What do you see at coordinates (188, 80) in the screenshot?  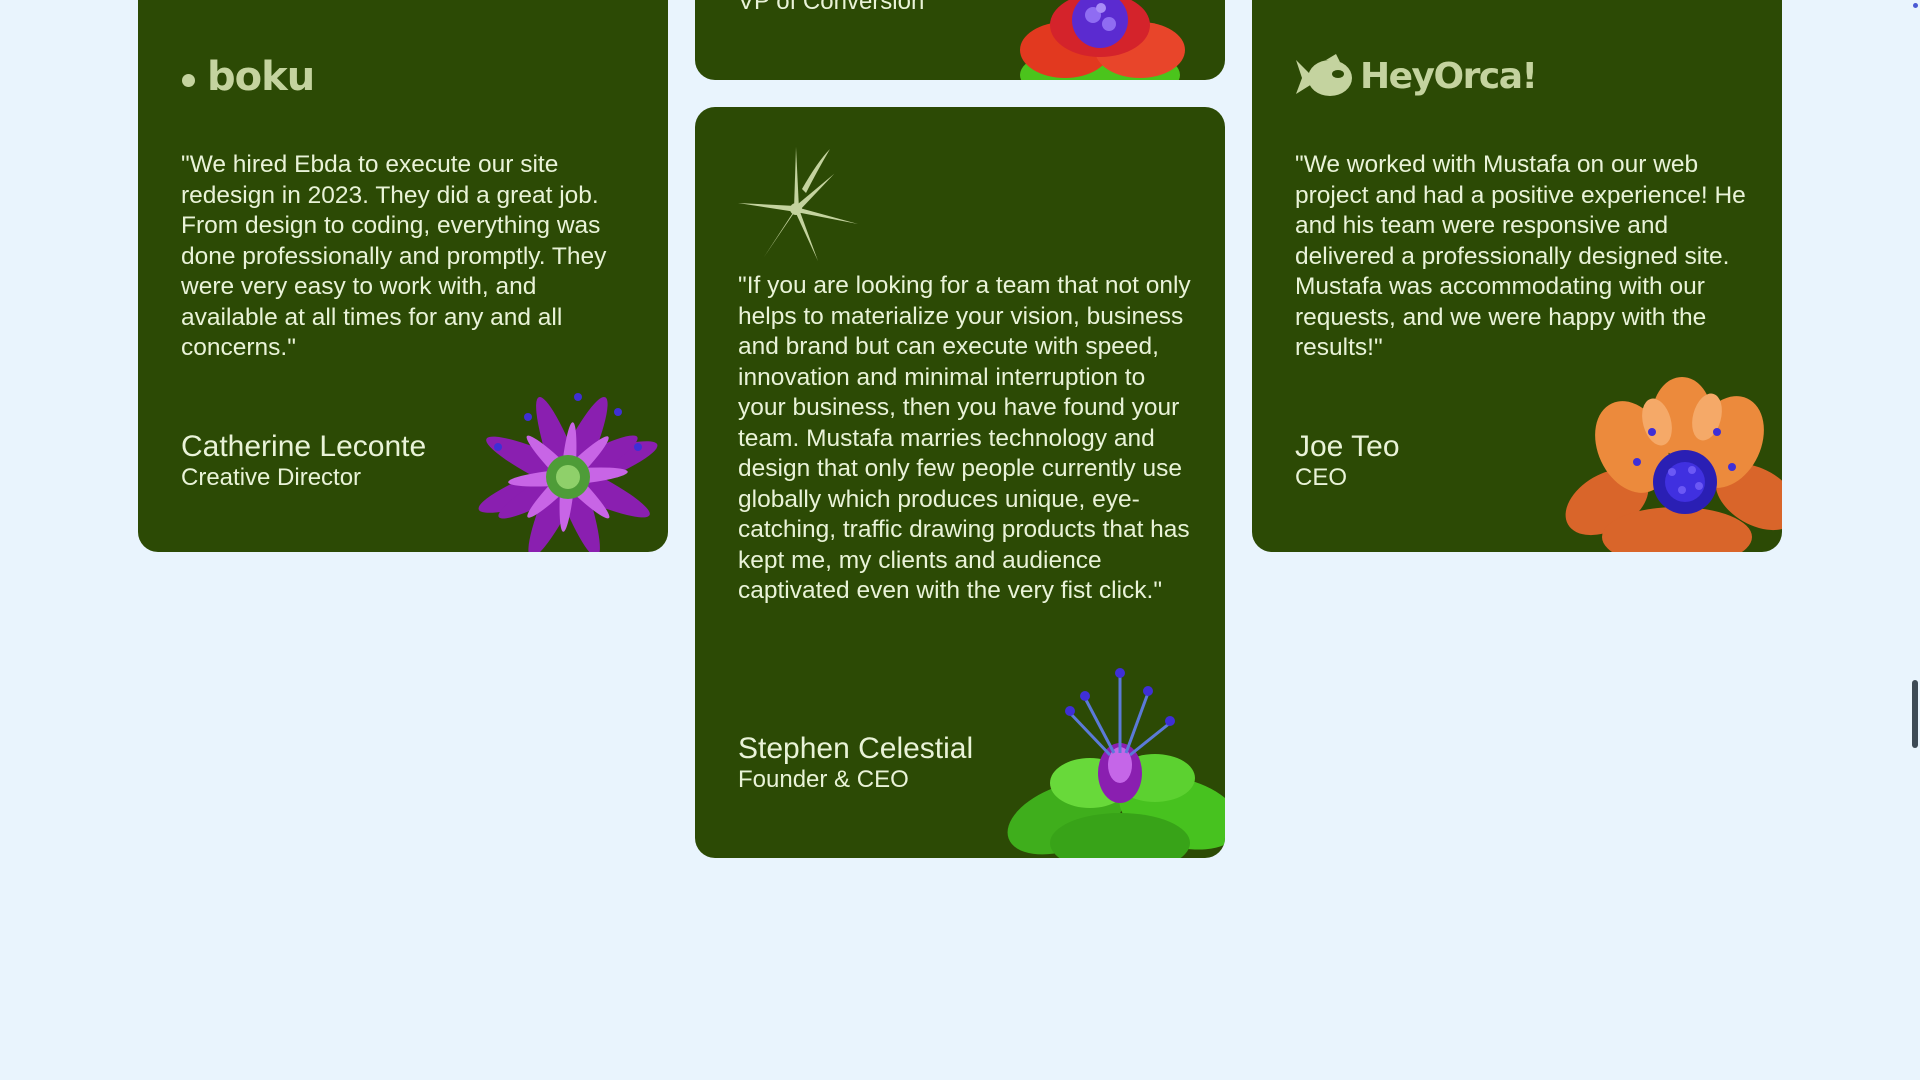 I see `boku-dot-icon` at bounding box center [188, 80].